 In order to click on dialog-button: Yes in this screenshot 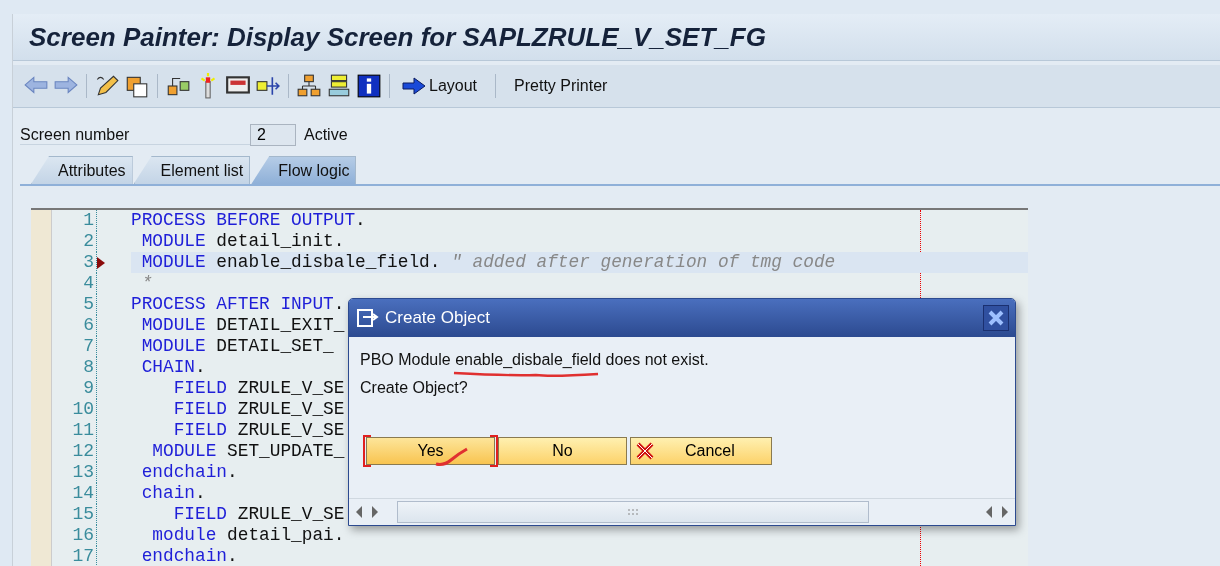, I will do `click(430, 451)`.